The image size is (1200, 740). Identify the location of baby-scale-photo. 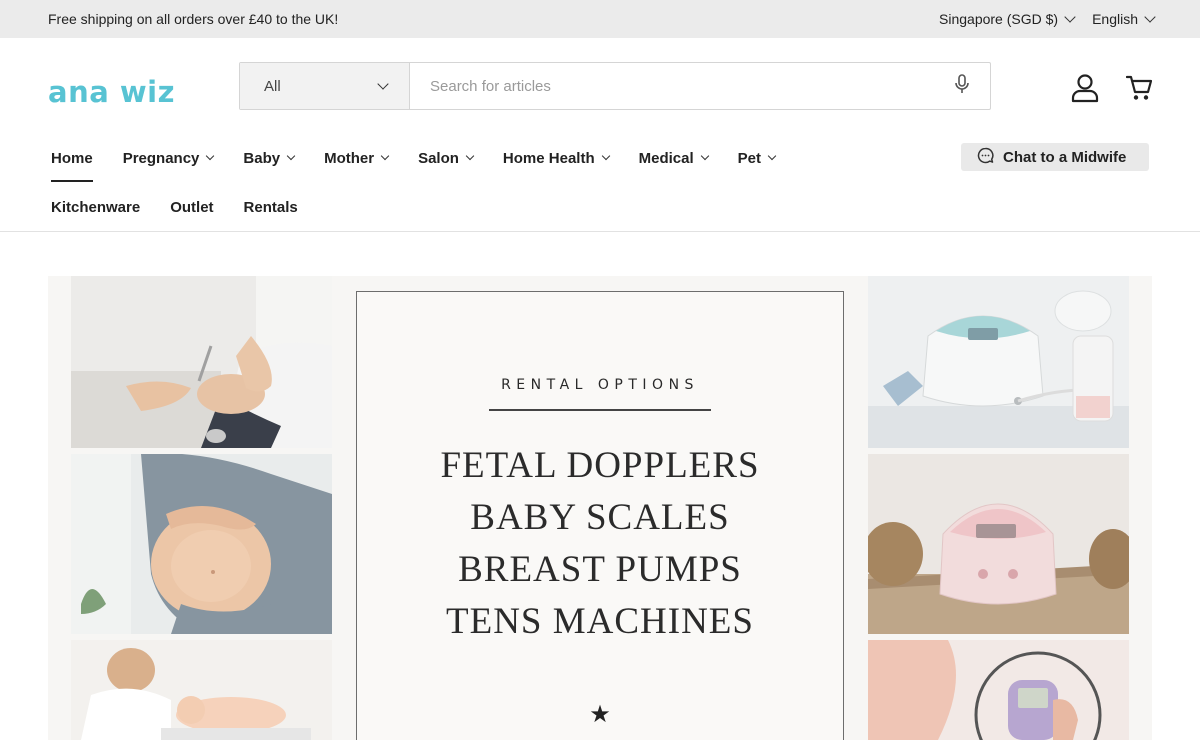
(201, 690).